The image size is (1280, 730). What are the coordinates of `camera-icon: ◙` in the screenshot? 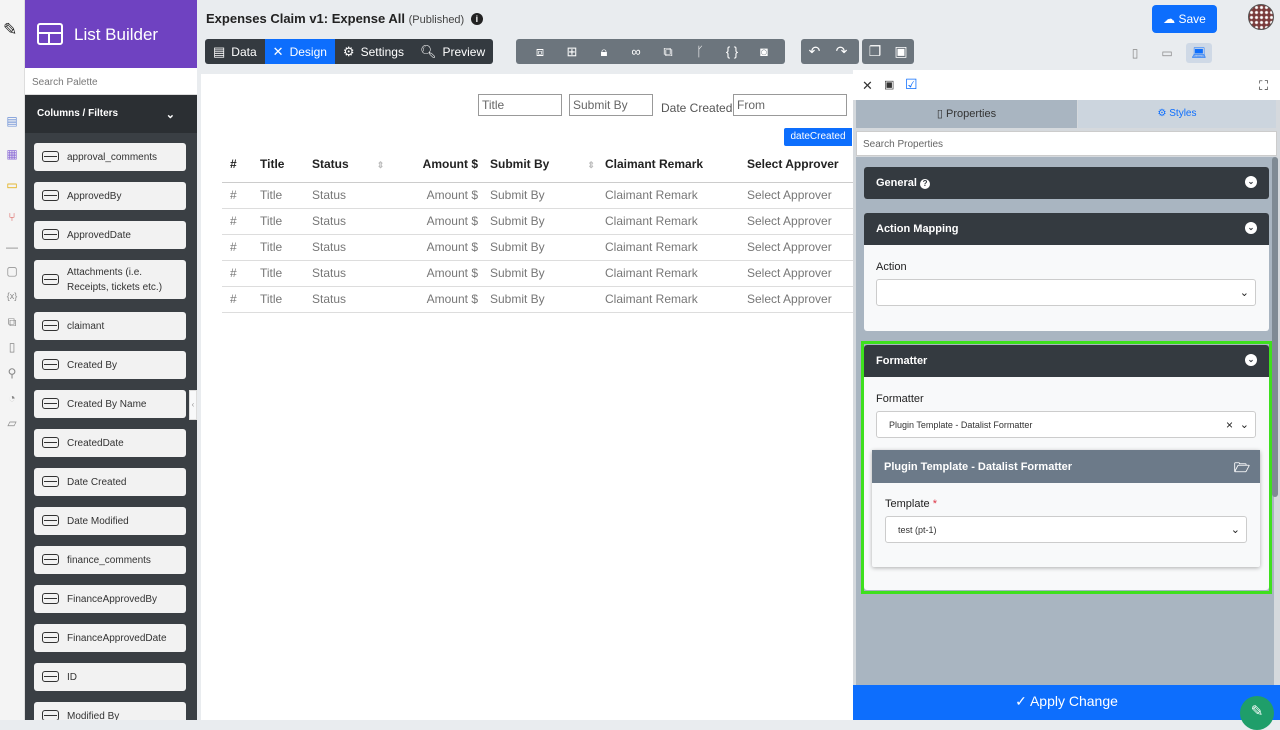 It's located at (764, 51).